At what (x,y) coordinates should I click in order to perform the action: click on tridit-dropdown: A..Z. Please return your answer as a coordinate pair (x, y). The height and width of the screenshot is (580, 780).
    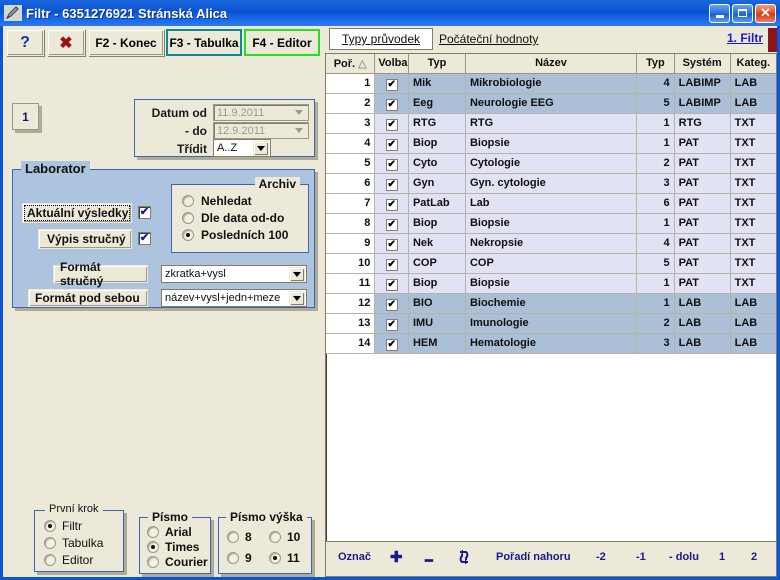
    Looking at the image, I should click on (242, 148).